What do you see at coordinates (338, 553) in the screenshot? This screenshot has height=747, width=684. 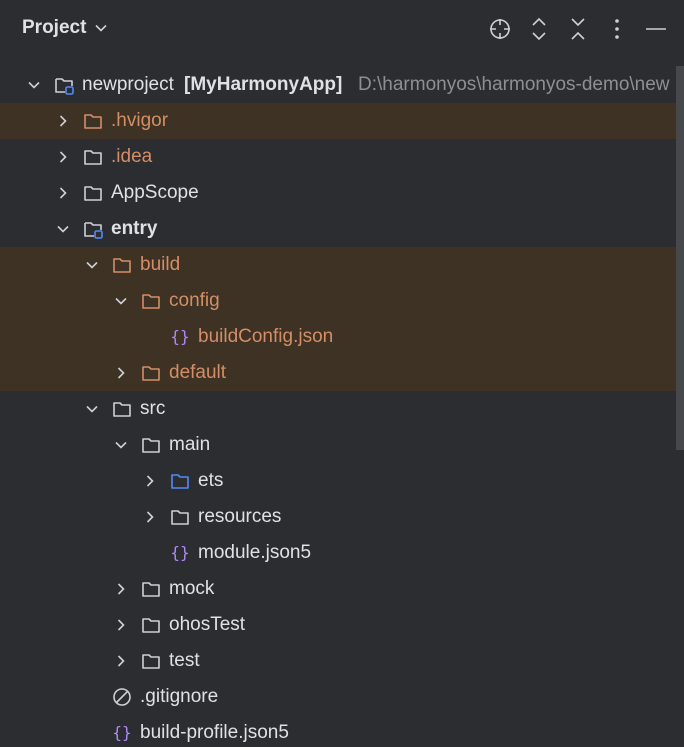 I see `tree-row: {} module.json5` at bounding box center [338, 553].